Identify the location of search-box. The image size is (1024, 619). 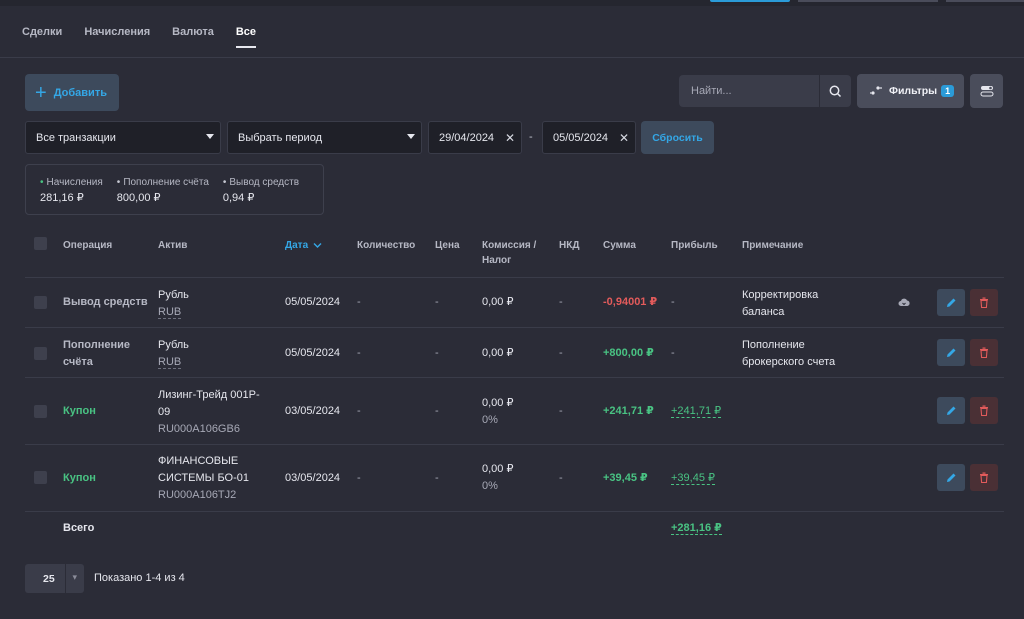
(765, 91).